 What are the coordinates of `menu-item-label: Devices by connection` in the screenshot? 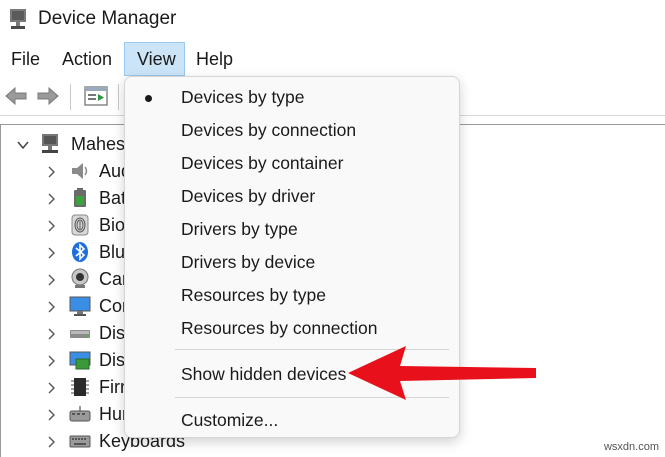 It's located at (269, 130).